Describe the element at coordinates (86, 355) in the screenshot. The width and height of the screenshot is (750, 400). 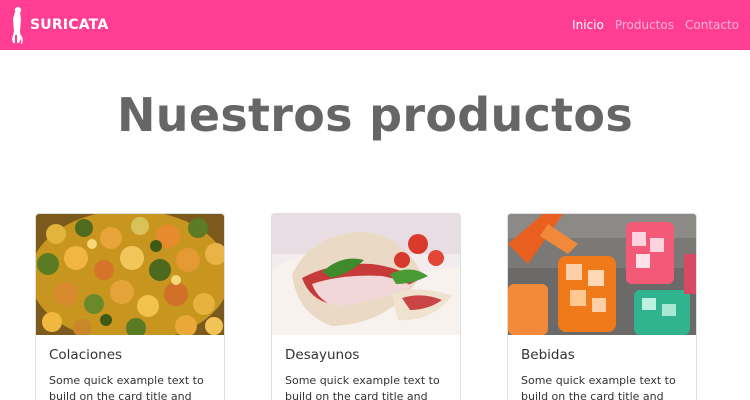
I see `card-title: Colaciones` at that location.